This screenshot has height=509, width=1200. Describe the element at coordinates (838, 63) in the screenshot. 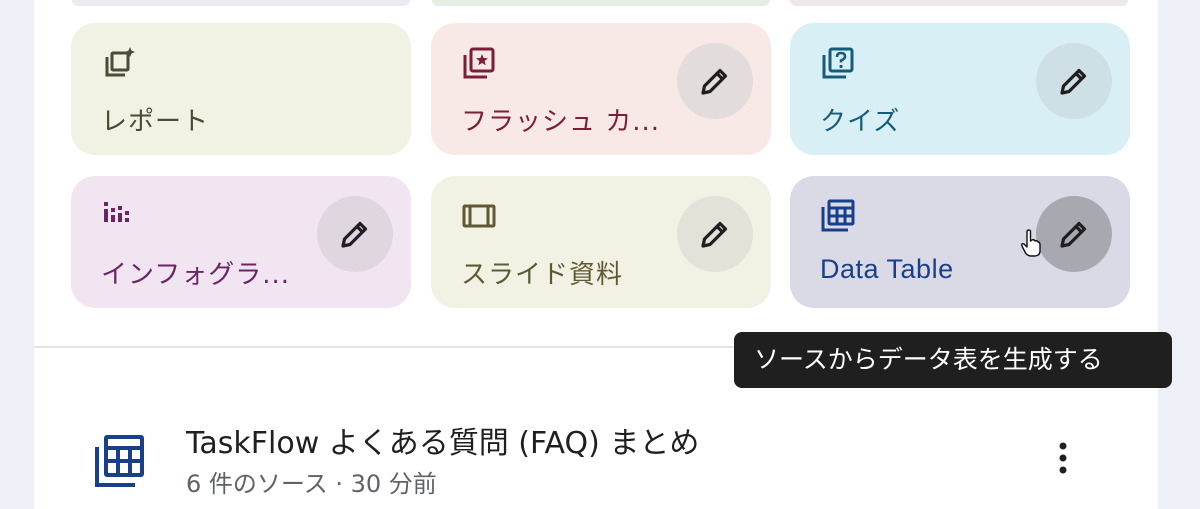

I see `quiz-icon` at that location.